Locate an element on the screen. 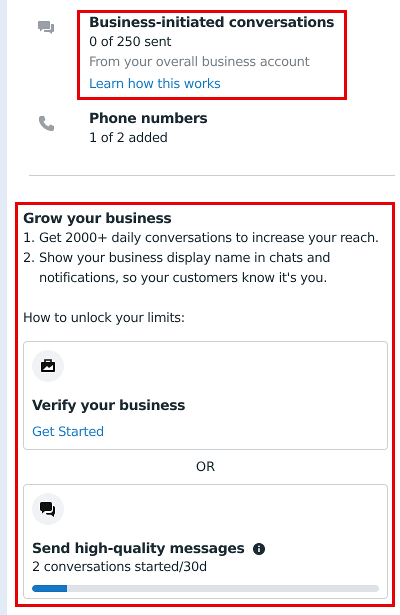  learn-link: Learn how this works is located at coordinates (155, 85).